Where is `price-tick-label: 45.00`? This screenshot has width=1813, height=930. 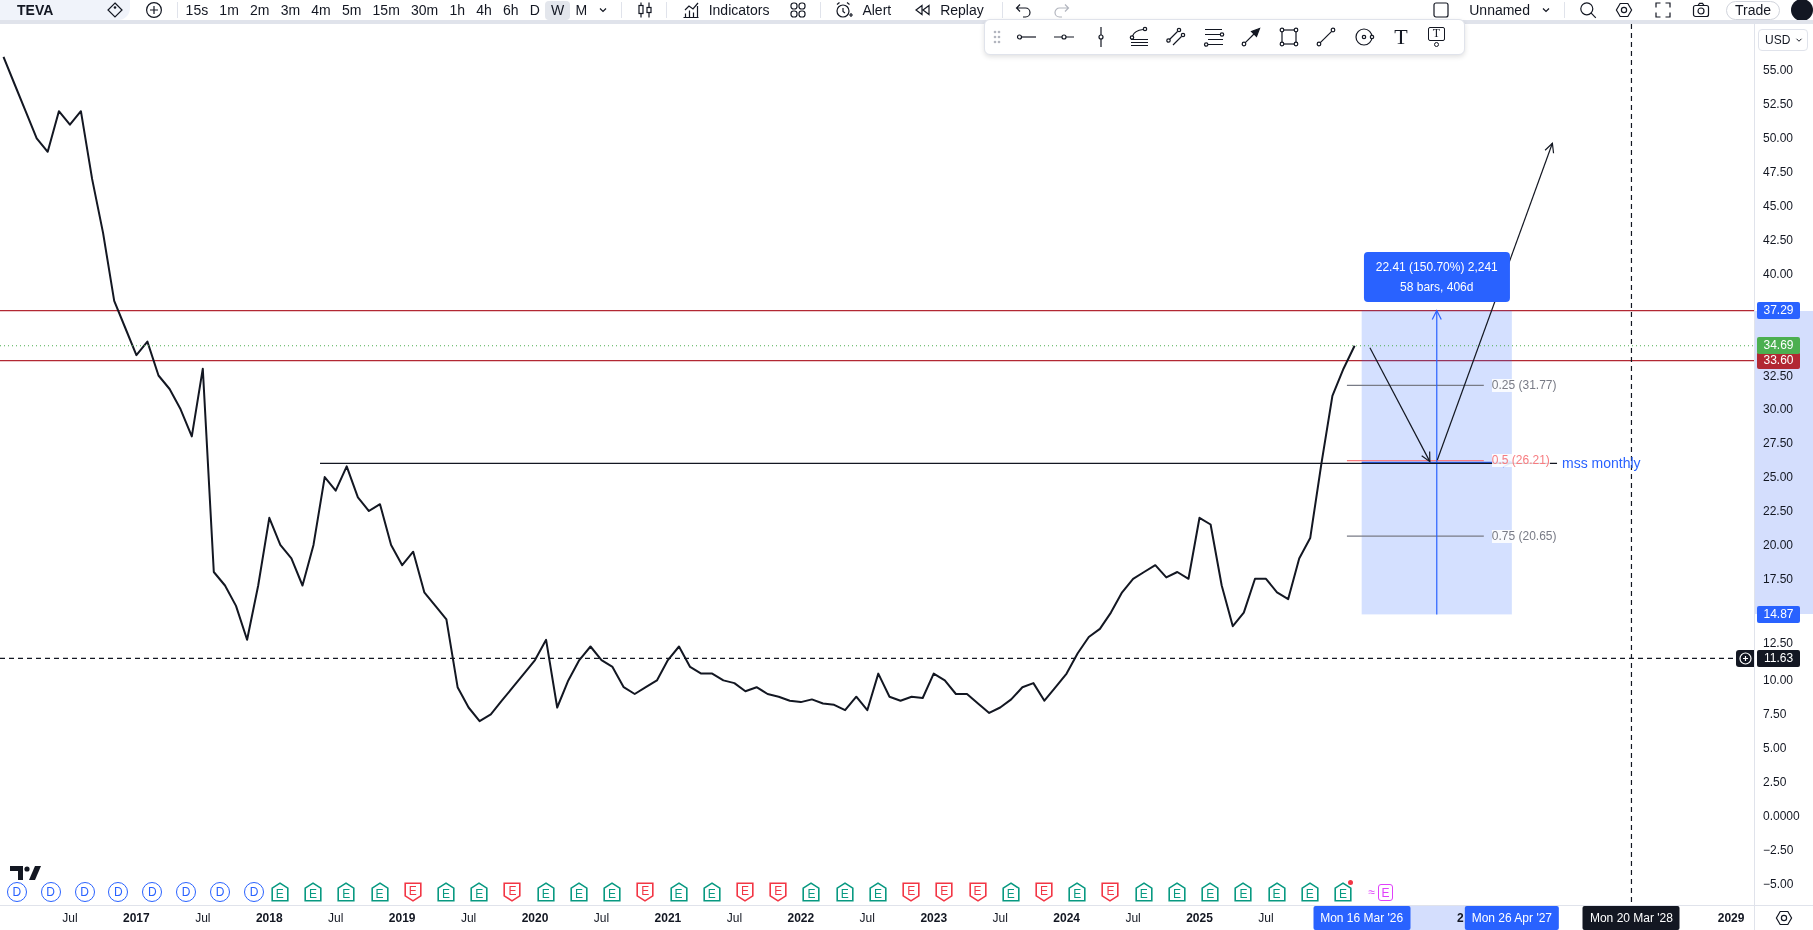
price-tick-label: 45.00 is located at coordinates (1778, 206).